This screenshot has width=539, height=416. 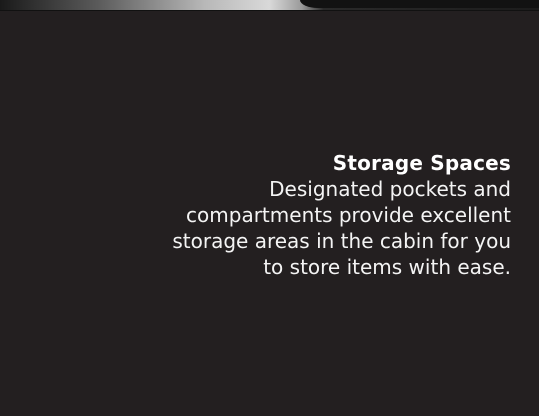 I want to click on feature-description-line: storage areas in the cabin for you, so click(x=341, y=241).